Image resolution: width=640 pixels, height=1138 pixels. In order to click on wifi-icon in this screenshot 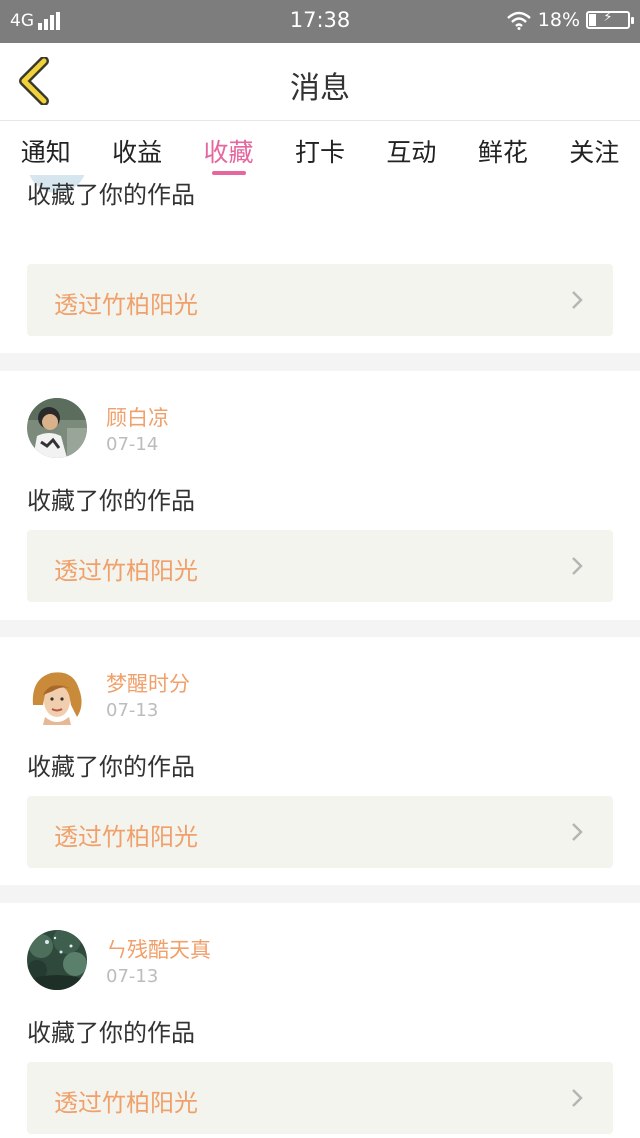, I will do `click(518, 20)`.